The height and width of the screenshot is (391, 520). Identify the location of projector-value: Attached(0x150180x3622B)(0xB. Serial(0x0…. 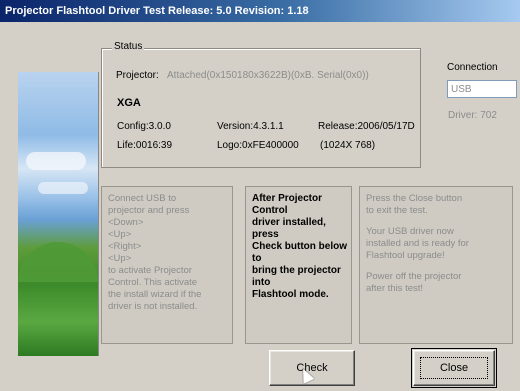
(268, 75).